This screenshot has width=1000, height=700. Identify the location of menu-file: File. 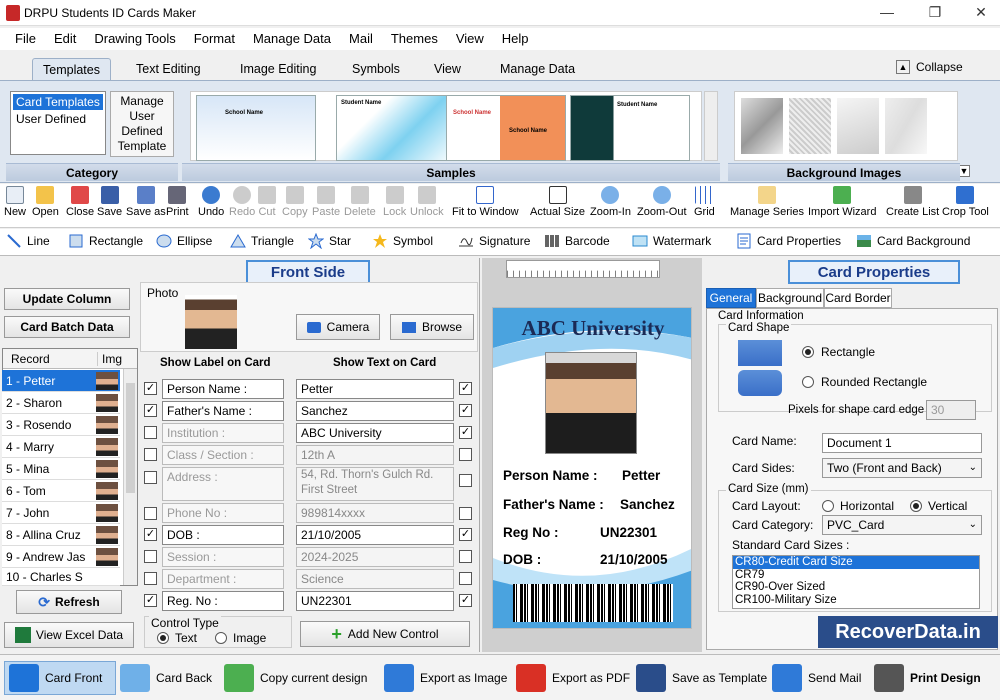
(25, 39).